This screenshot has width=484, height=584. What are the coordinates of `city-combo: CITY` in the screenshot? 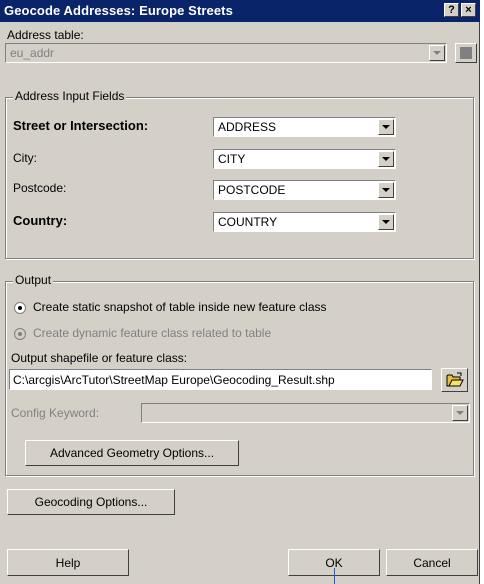 It's located at (304, 159).